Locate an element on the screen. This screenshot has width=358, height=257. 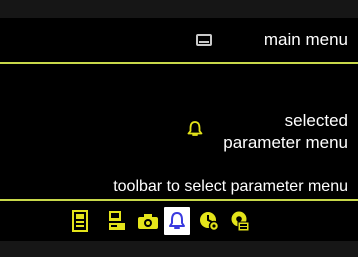
camera-icon is located at coordinates (148, 221).